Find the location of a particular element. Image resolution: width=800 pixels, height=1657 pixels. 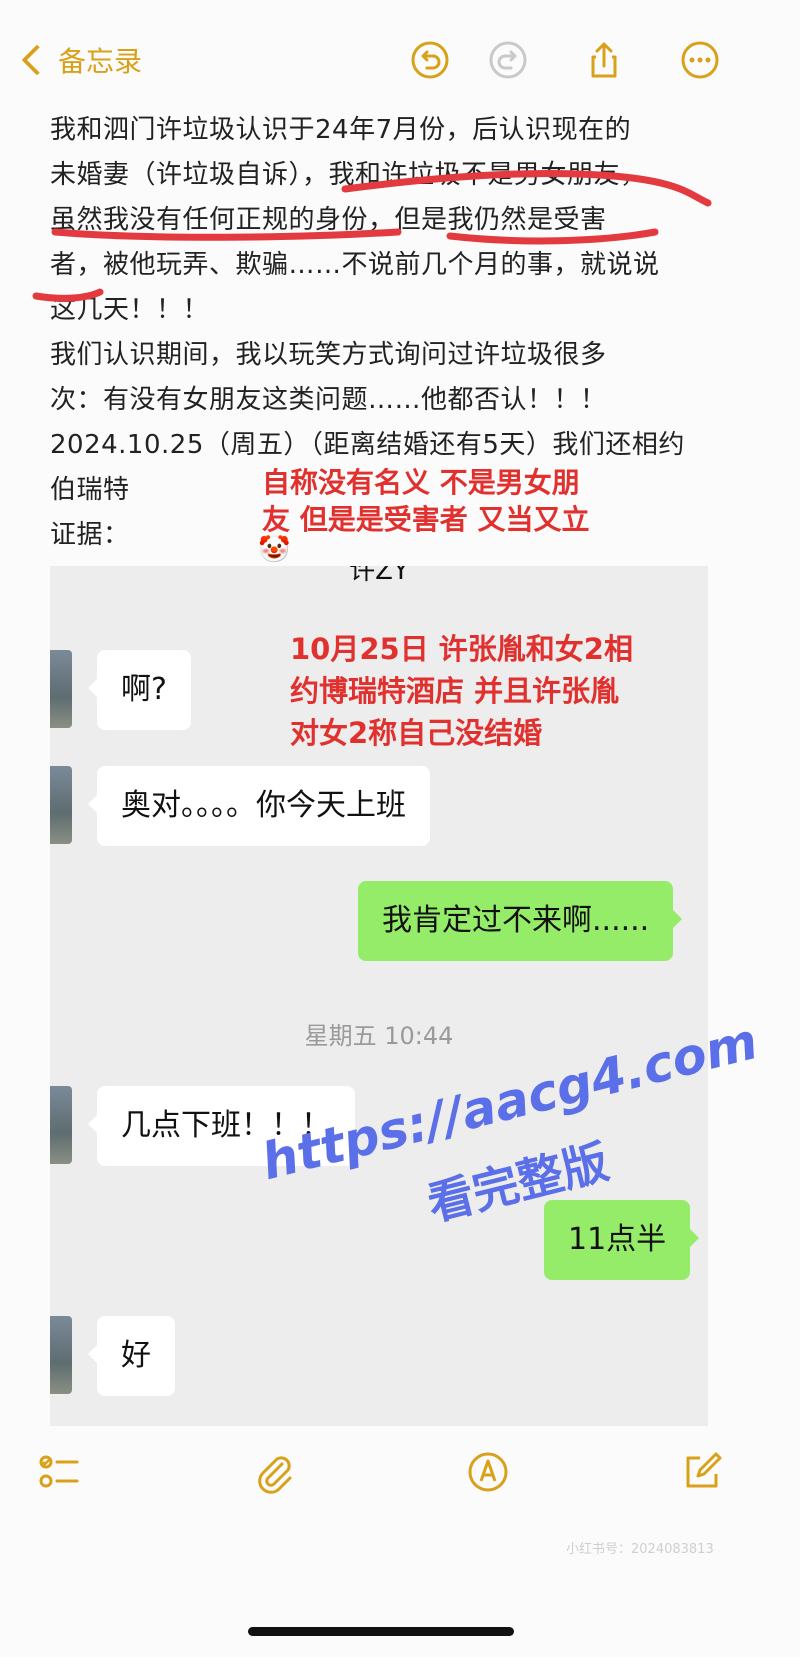

message-bubble: 啊? is located at coordinates (139, 690).